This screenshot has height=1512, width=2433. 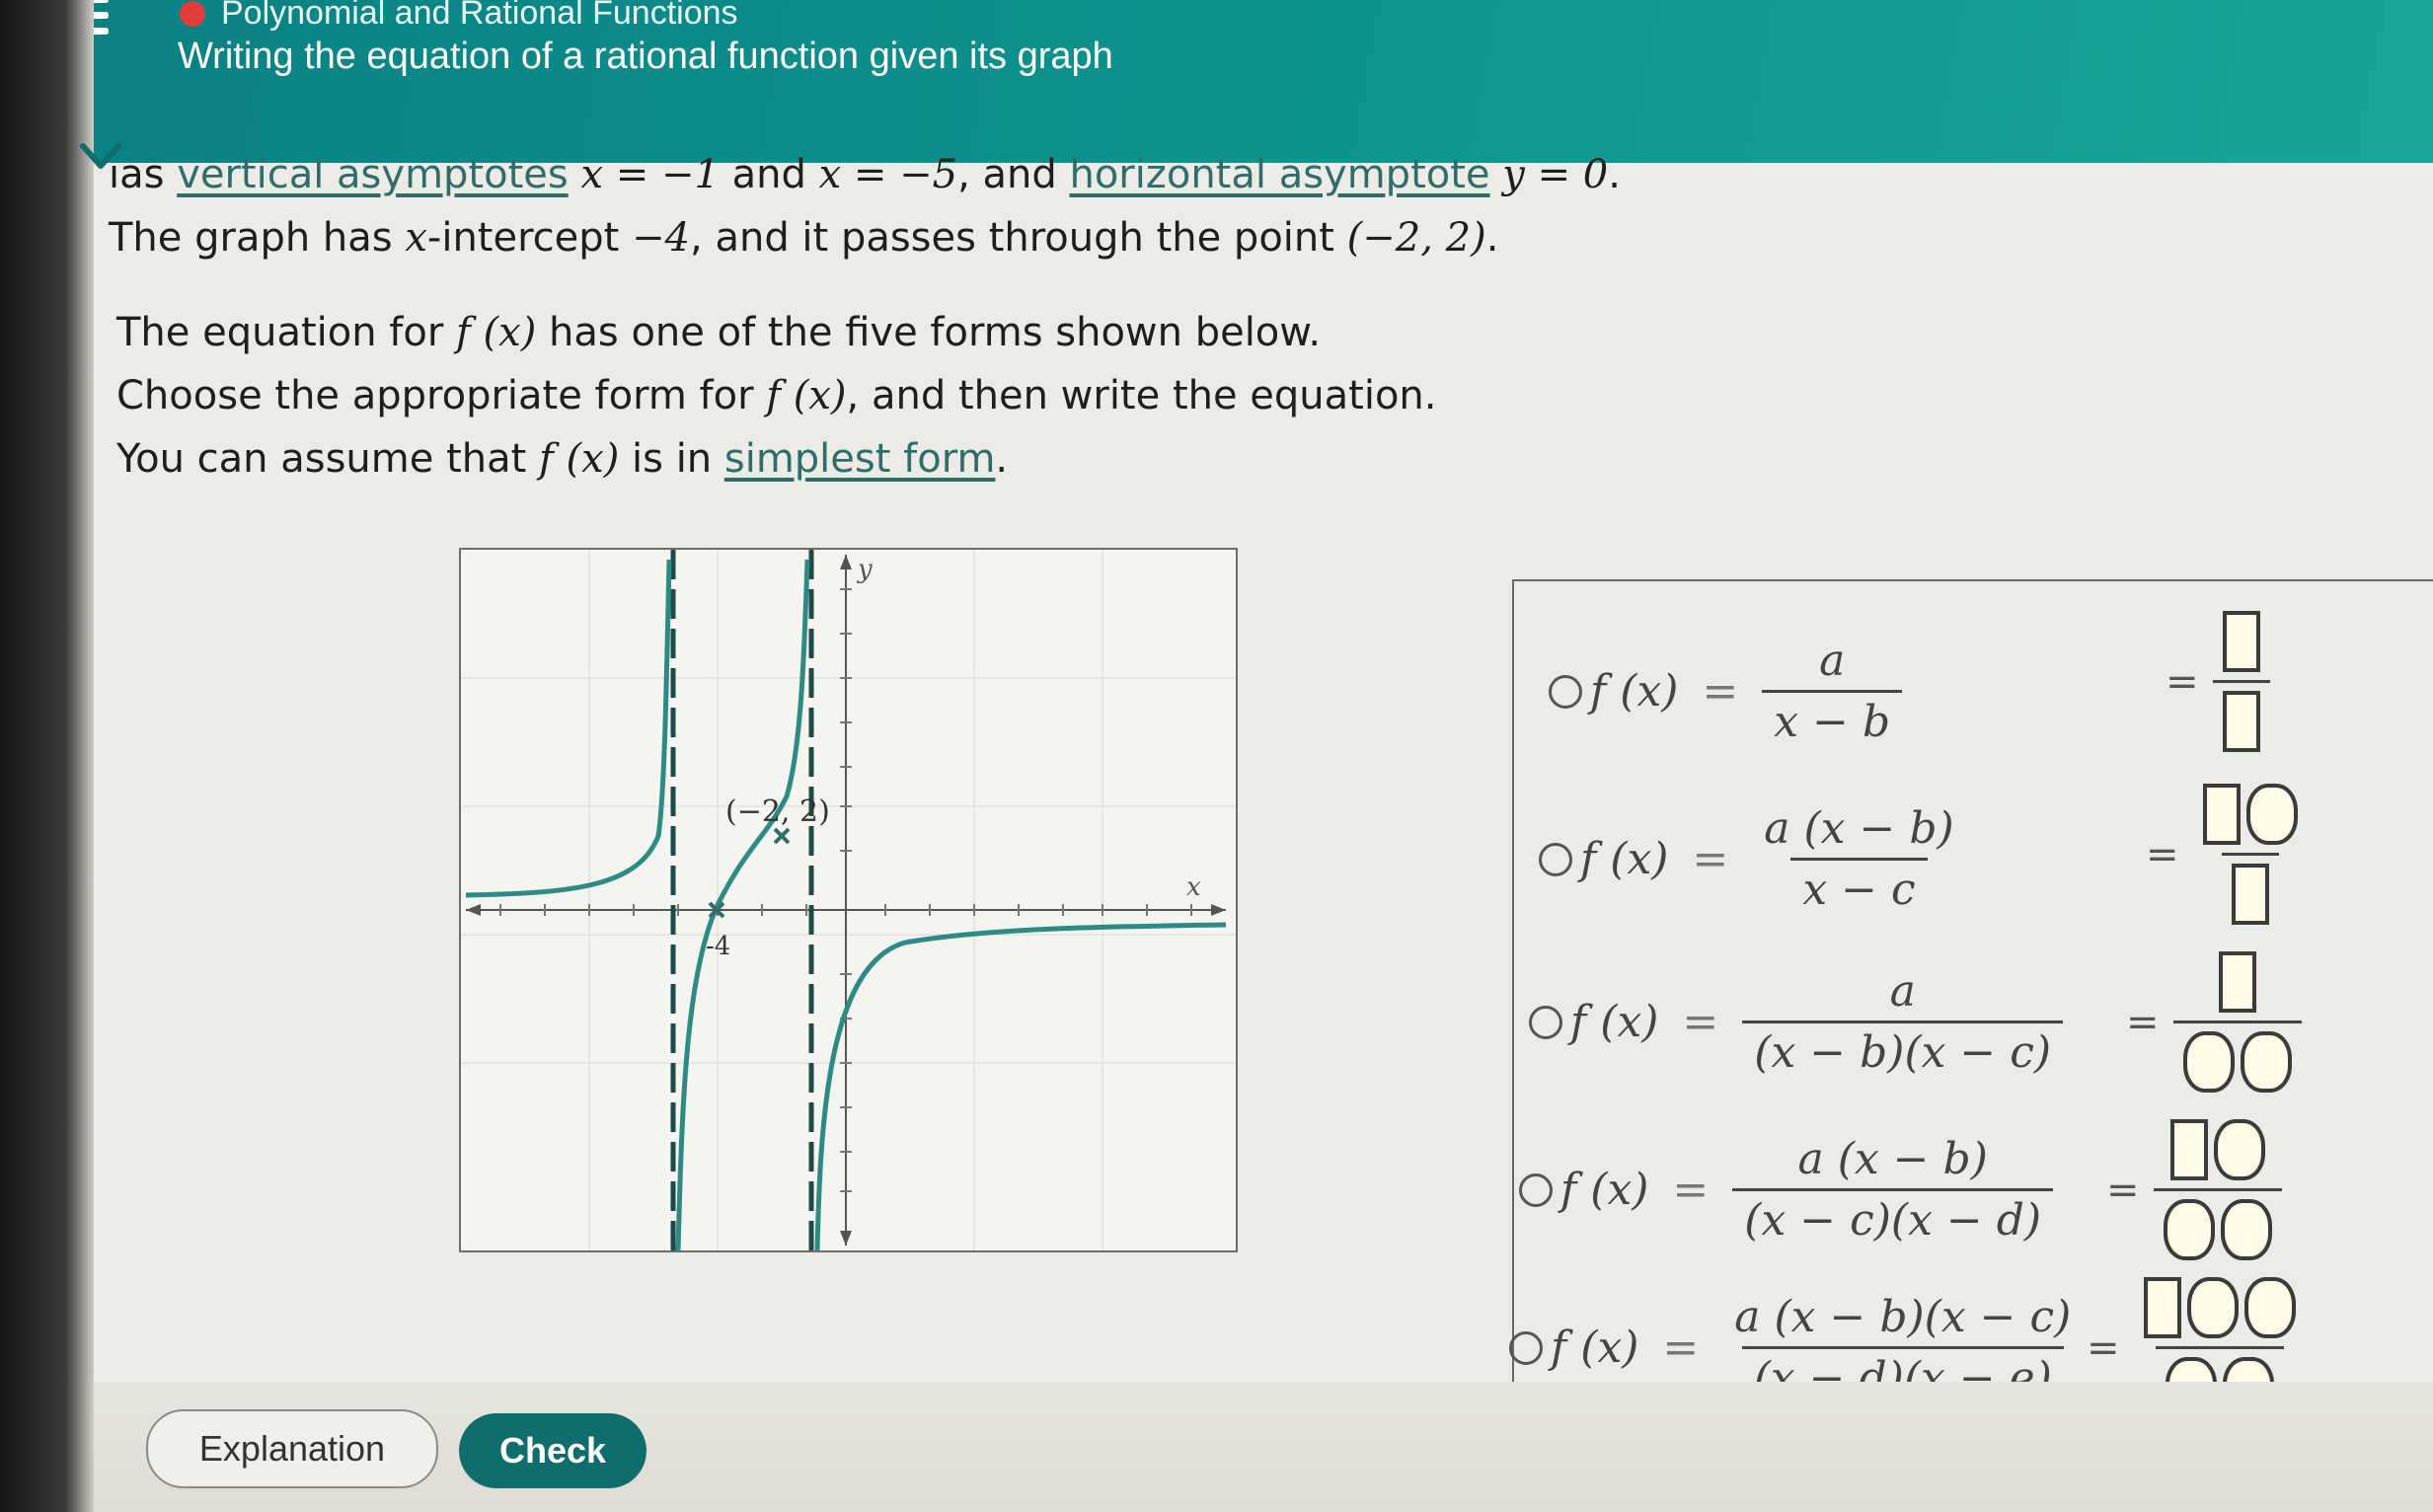 What do you see at coordinates (2237, 1022) in the screenshot?
I see `answer-3-fraction` at bounding box center [2237, 1022].